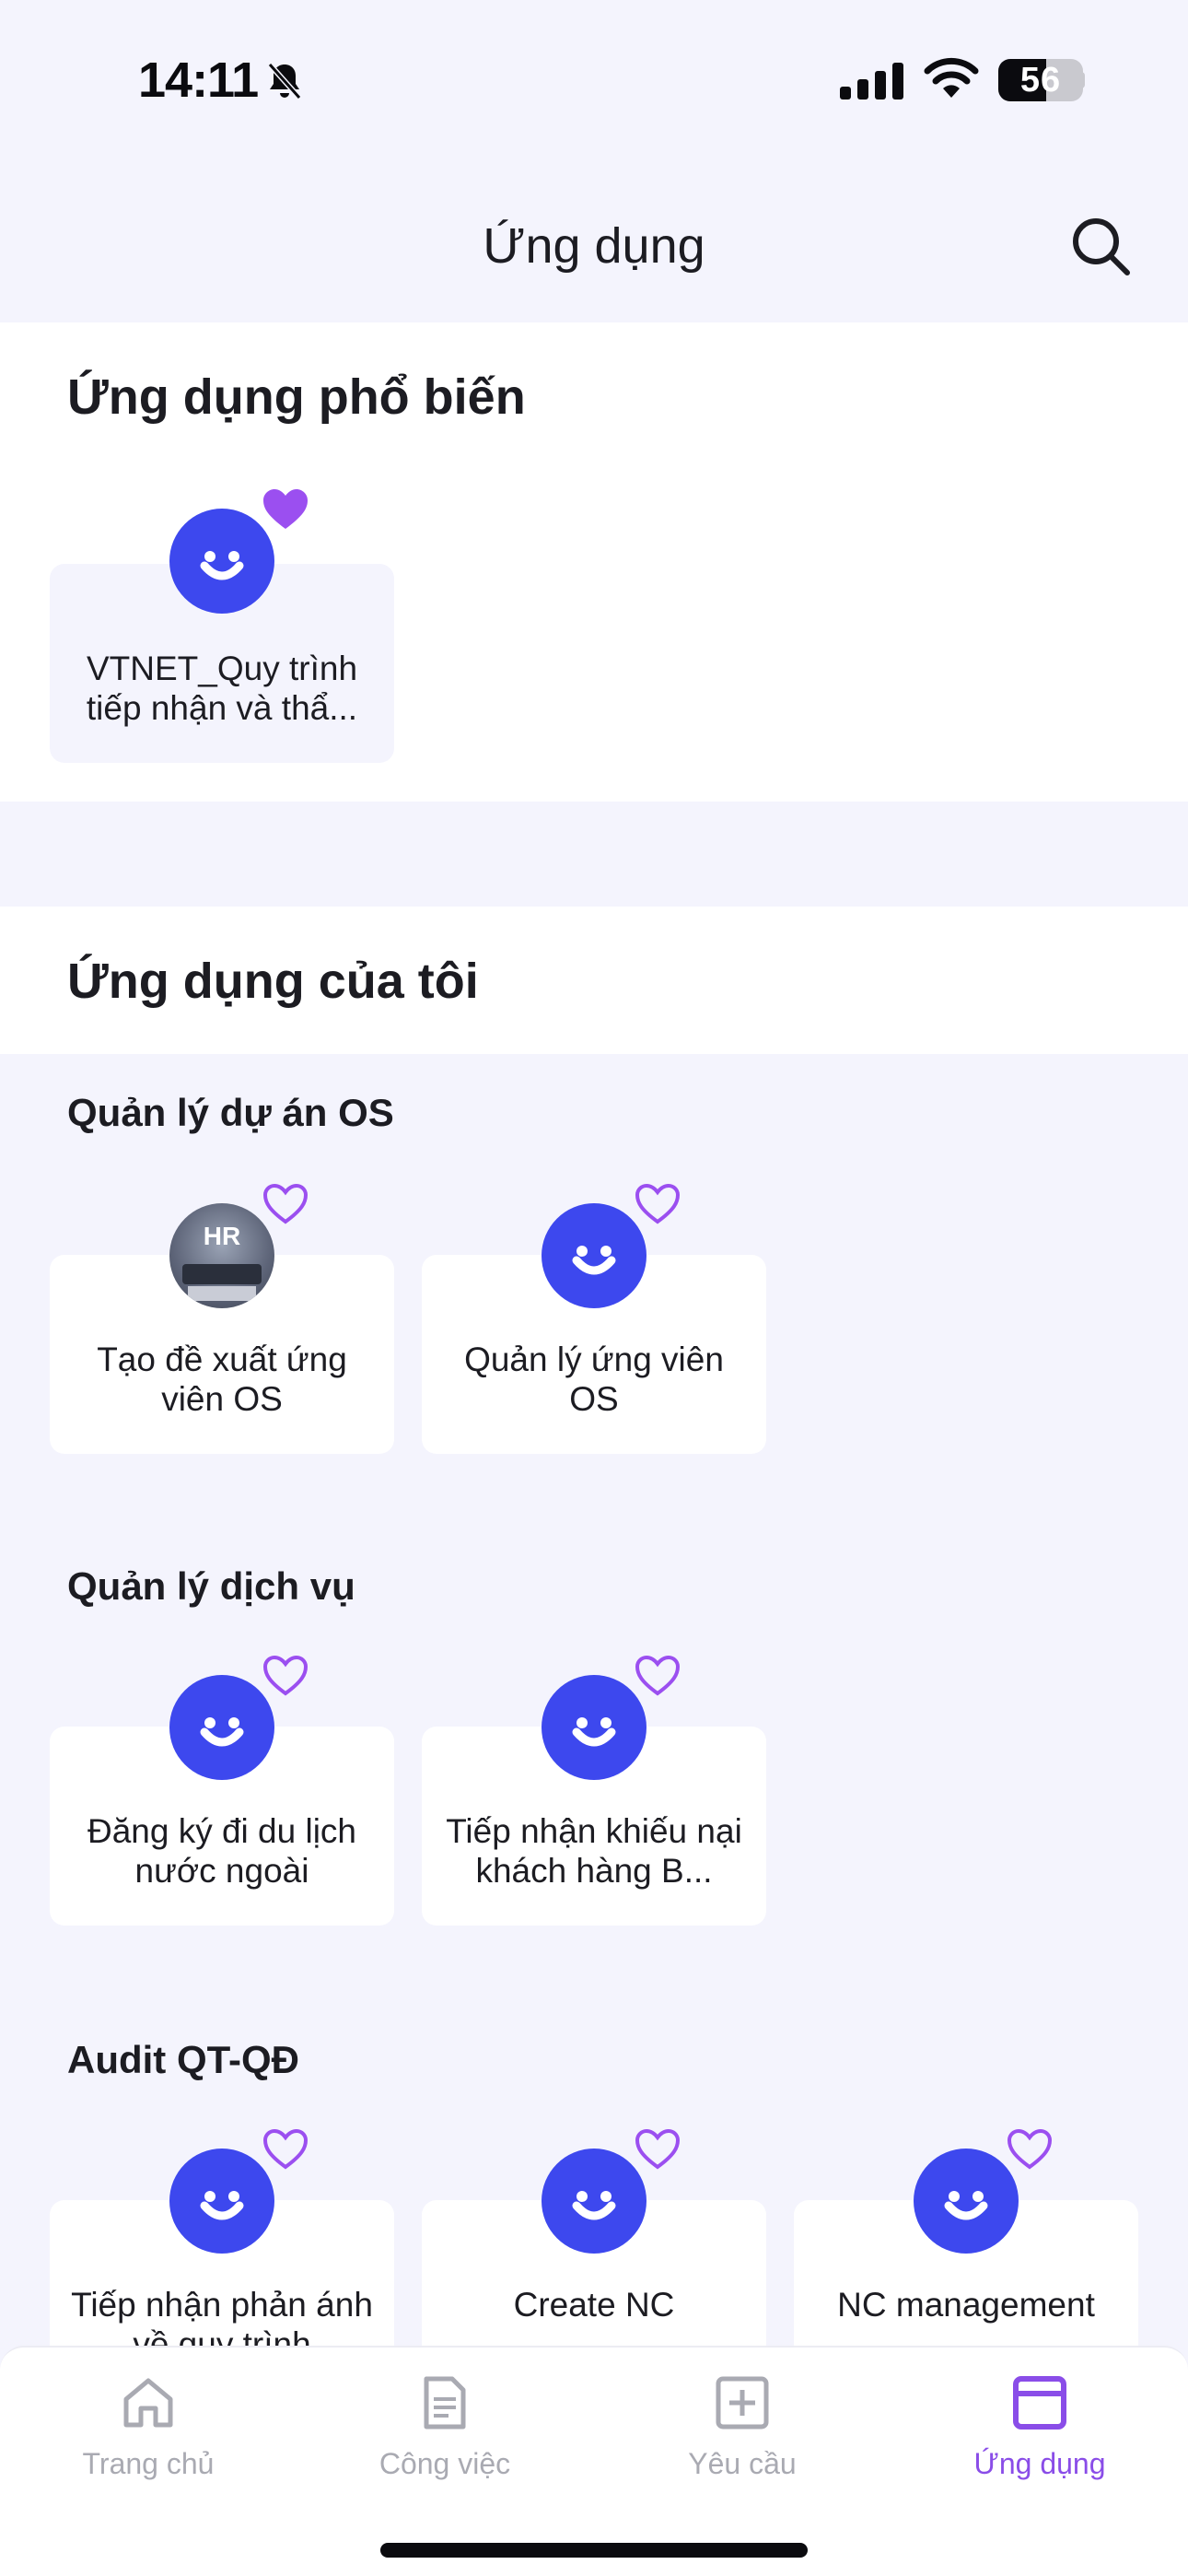 This screenshot has height=2576, width=1188. I want to click on my-apps-header: Ứng dụng của tôi, so click(594, 980).